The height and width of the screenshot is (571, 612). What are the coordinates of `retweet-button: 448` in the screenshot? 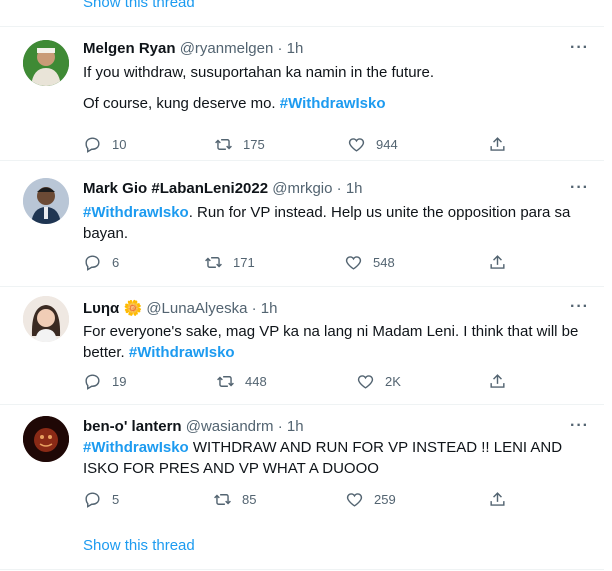 It's located at (241, 381).